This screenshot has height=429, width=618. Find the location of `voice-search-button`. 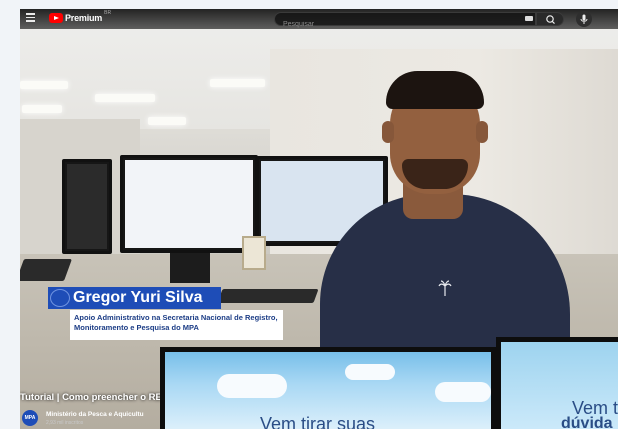

voice-search-button is located at coordinates (584, 19).